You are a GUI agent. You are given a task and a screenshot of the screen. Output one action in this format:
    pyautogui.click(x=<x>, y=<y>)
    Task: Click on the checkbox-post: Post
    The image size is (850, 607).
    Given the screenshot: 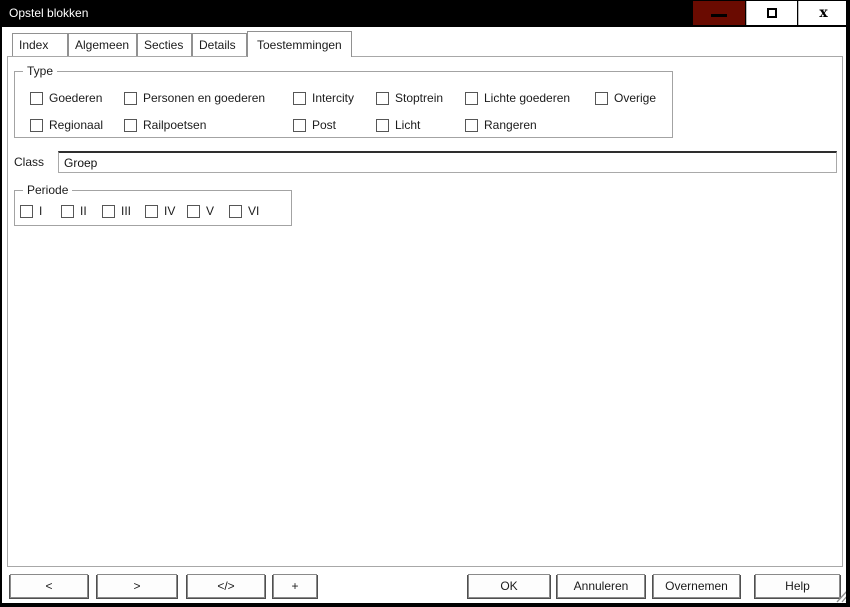 What is the action you would take?
    pyautogui.click(x=314, y=125)
    